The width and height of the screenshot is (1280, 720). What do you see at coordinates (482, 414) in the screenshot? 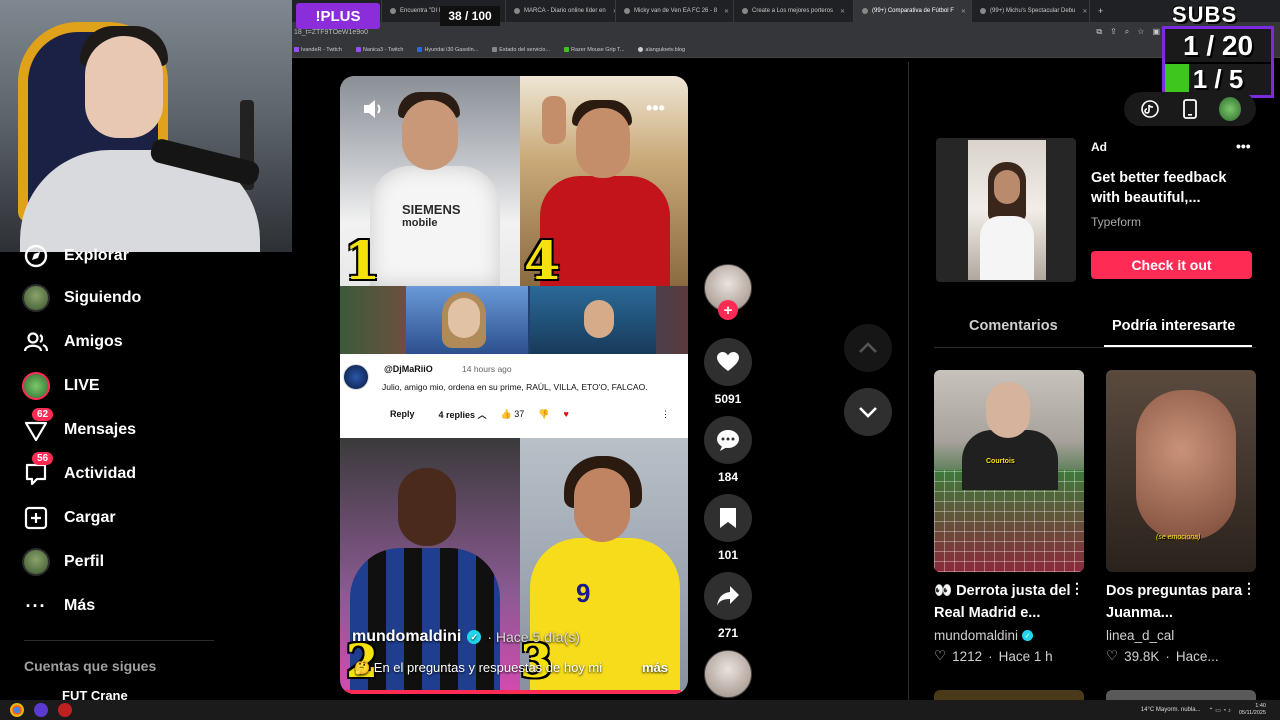
I see `chevron-up-icon: ︿` at bounding box center [482, 414].